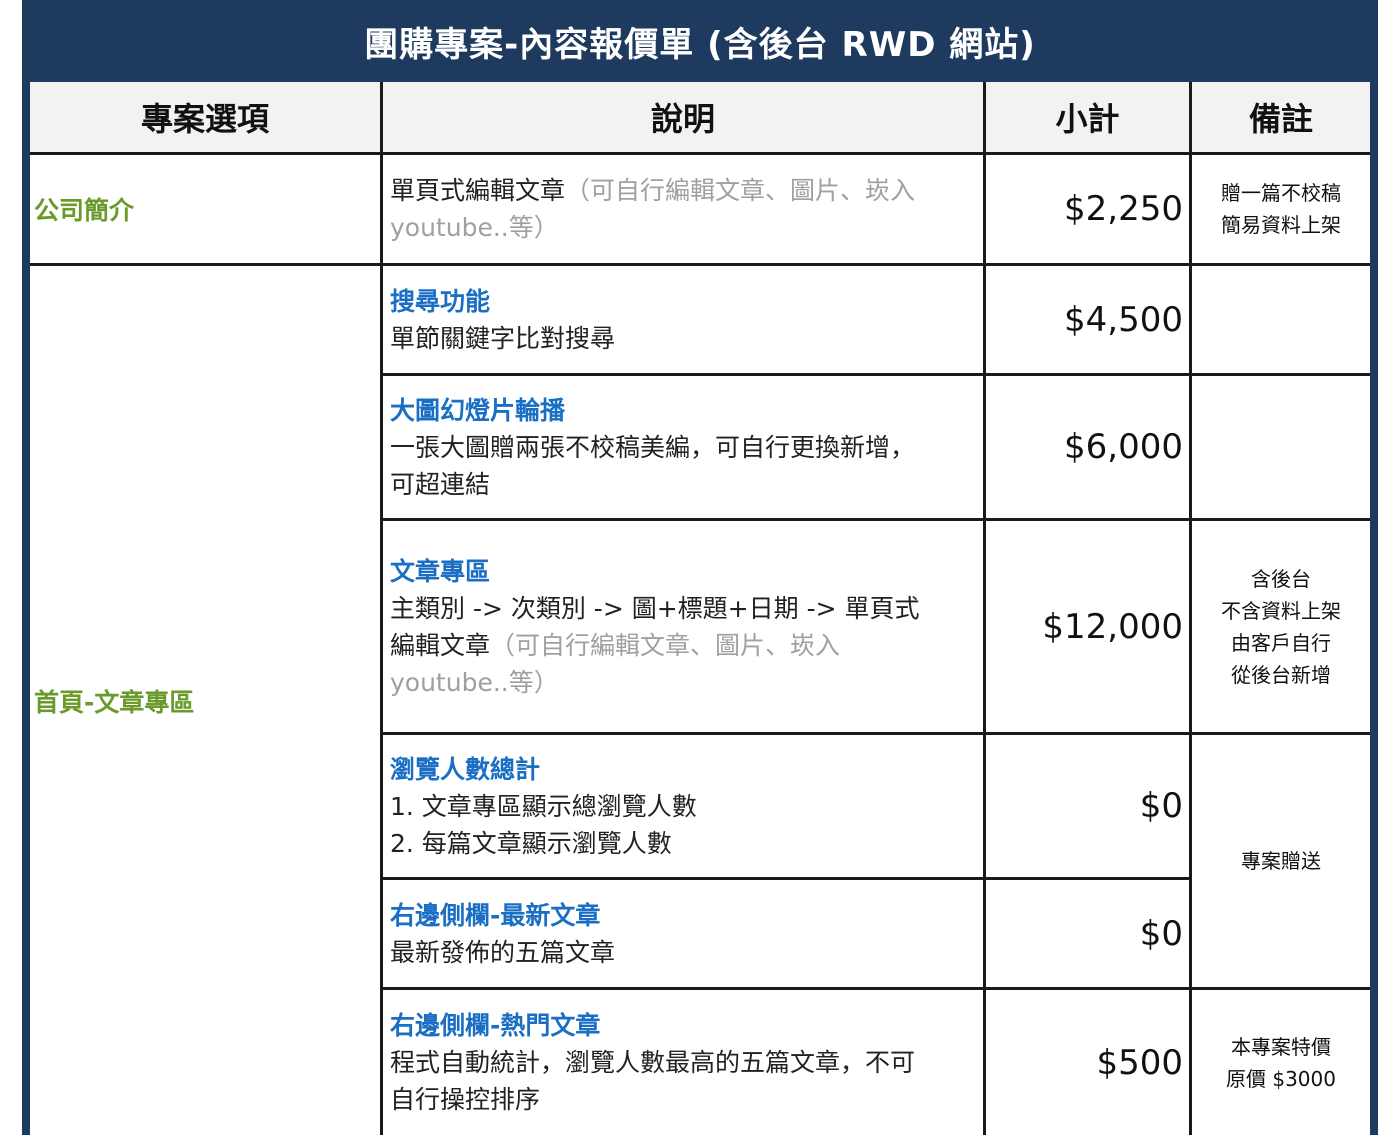 The height and width of the screenshot is (1135, 1400). What do you see at coordinates (1123, 447) in the screenshot?
I see `subtotal-value: $6,000` at bounding box center [1123, 447].